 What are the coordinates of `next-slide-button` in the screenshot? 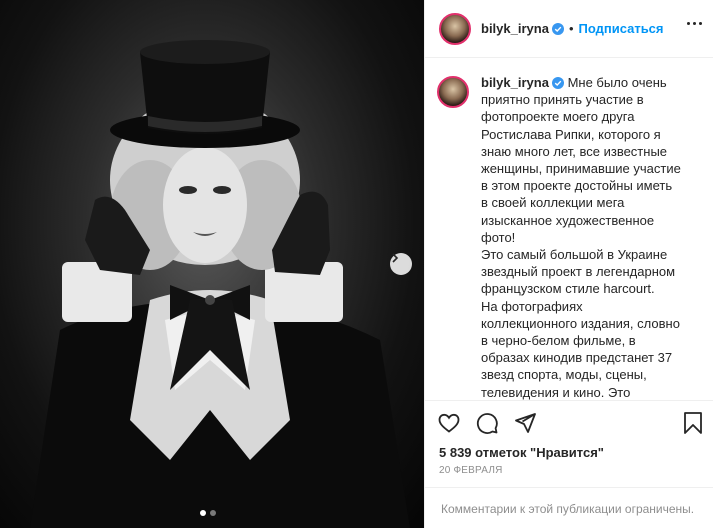 It's located at (401, 264).